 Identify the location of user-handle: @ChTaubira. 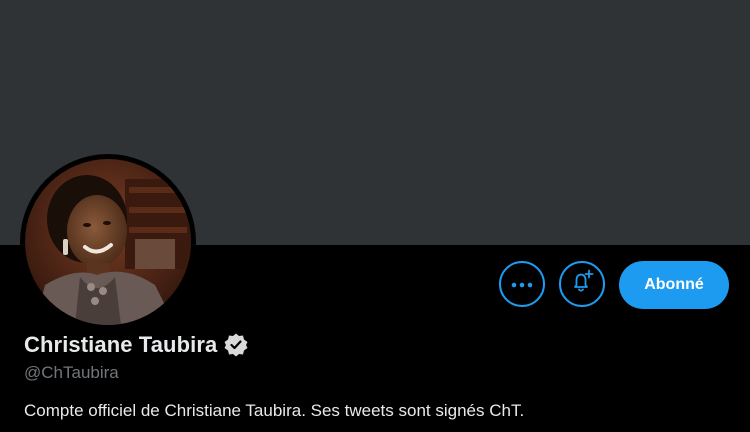
(71, 372).